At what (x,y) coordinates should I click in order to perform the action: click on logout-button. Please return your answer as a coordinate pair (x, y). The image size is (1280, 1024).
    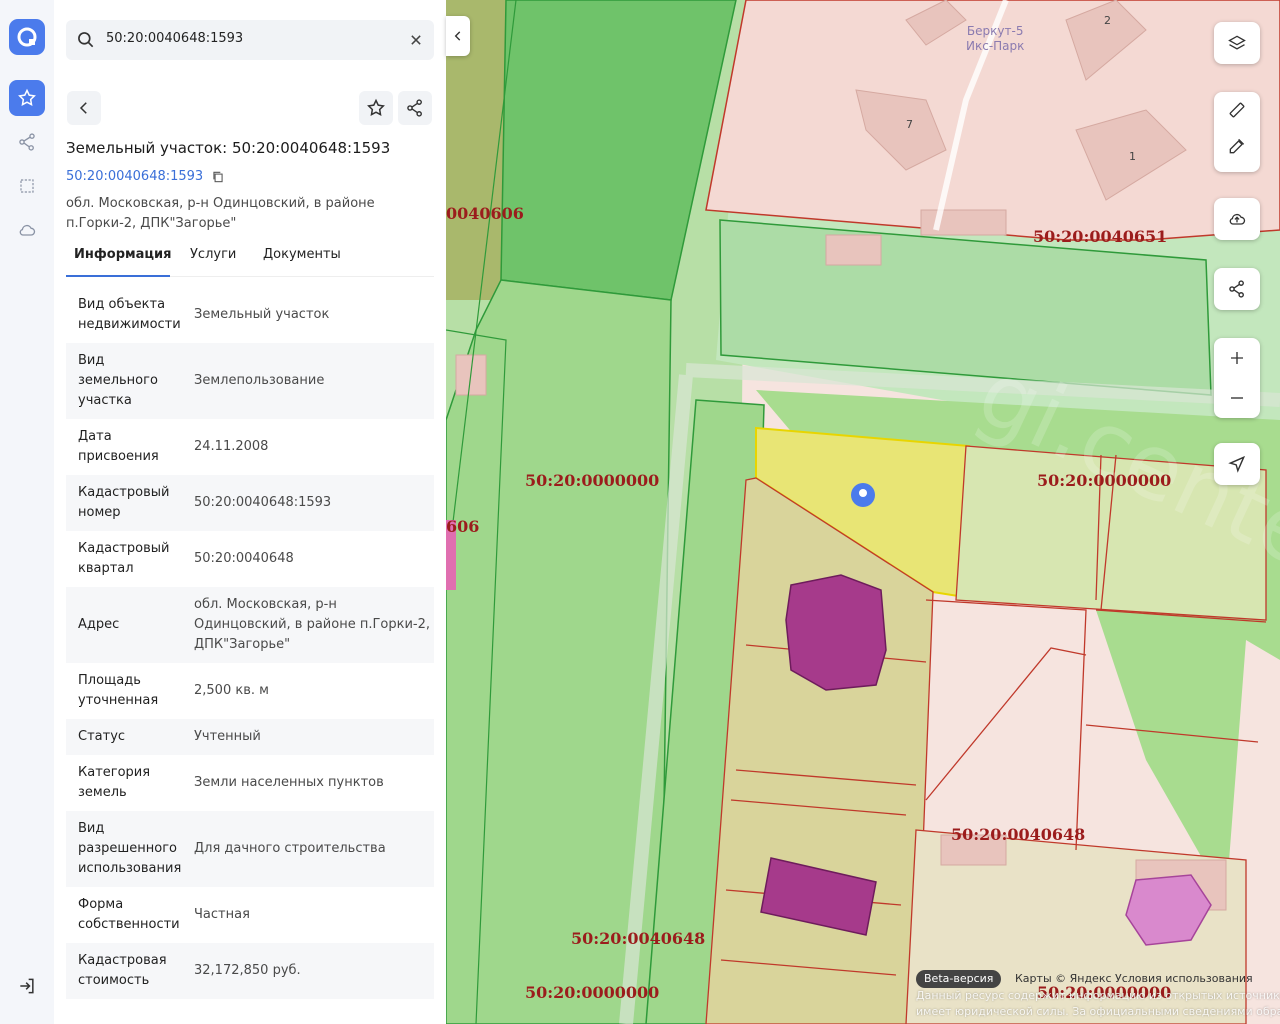
    Looking at the image, I should click on (27, 986).